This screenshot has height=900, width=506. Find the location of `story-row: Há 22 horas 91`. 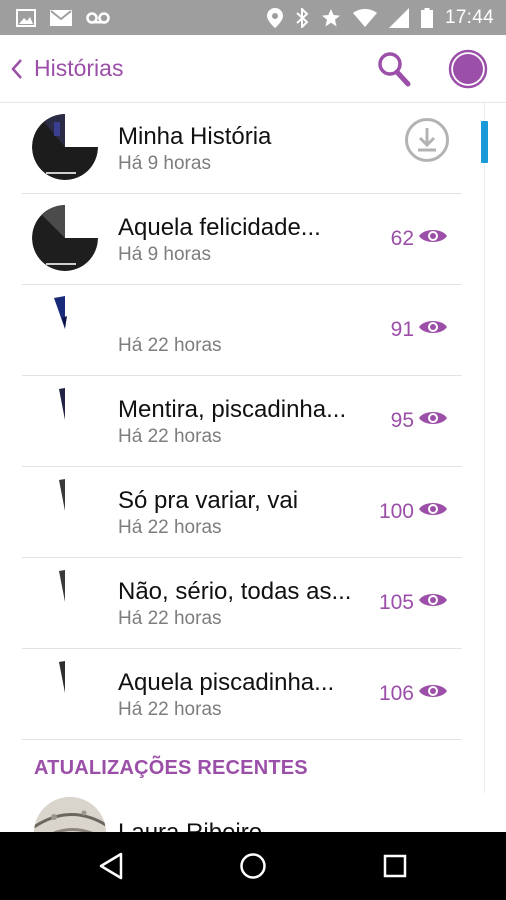

story-row: Há 22 horas 91 is located at coordinates (242, 330).